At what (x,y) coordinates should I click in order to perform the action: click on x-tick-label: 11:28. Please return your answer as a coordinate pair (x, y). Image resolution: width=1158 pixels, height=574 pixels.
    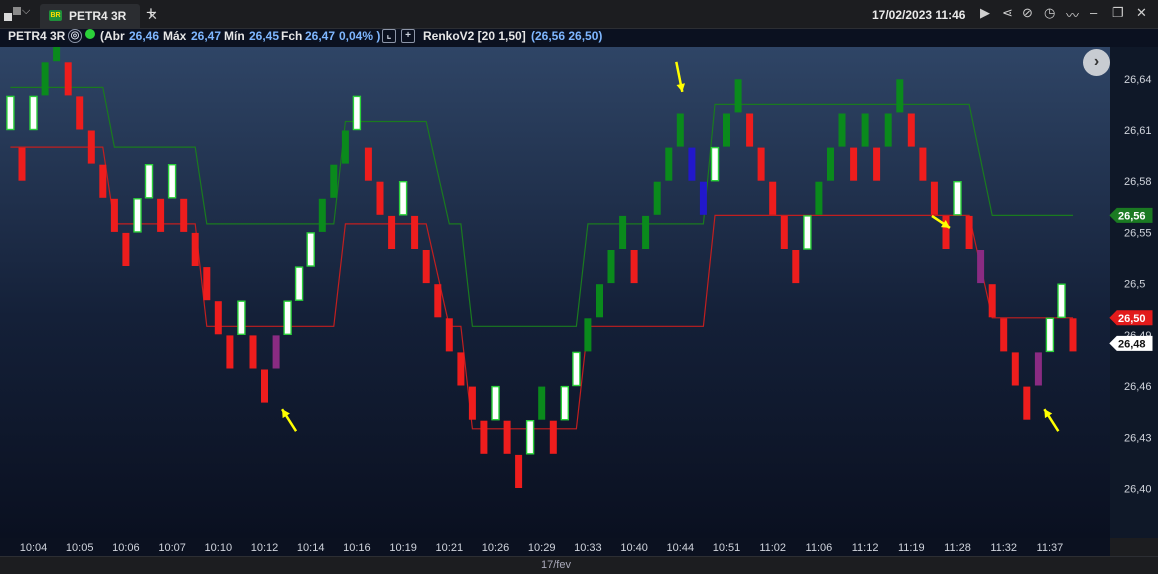
    Looking at the image, I should click on (957, 548).